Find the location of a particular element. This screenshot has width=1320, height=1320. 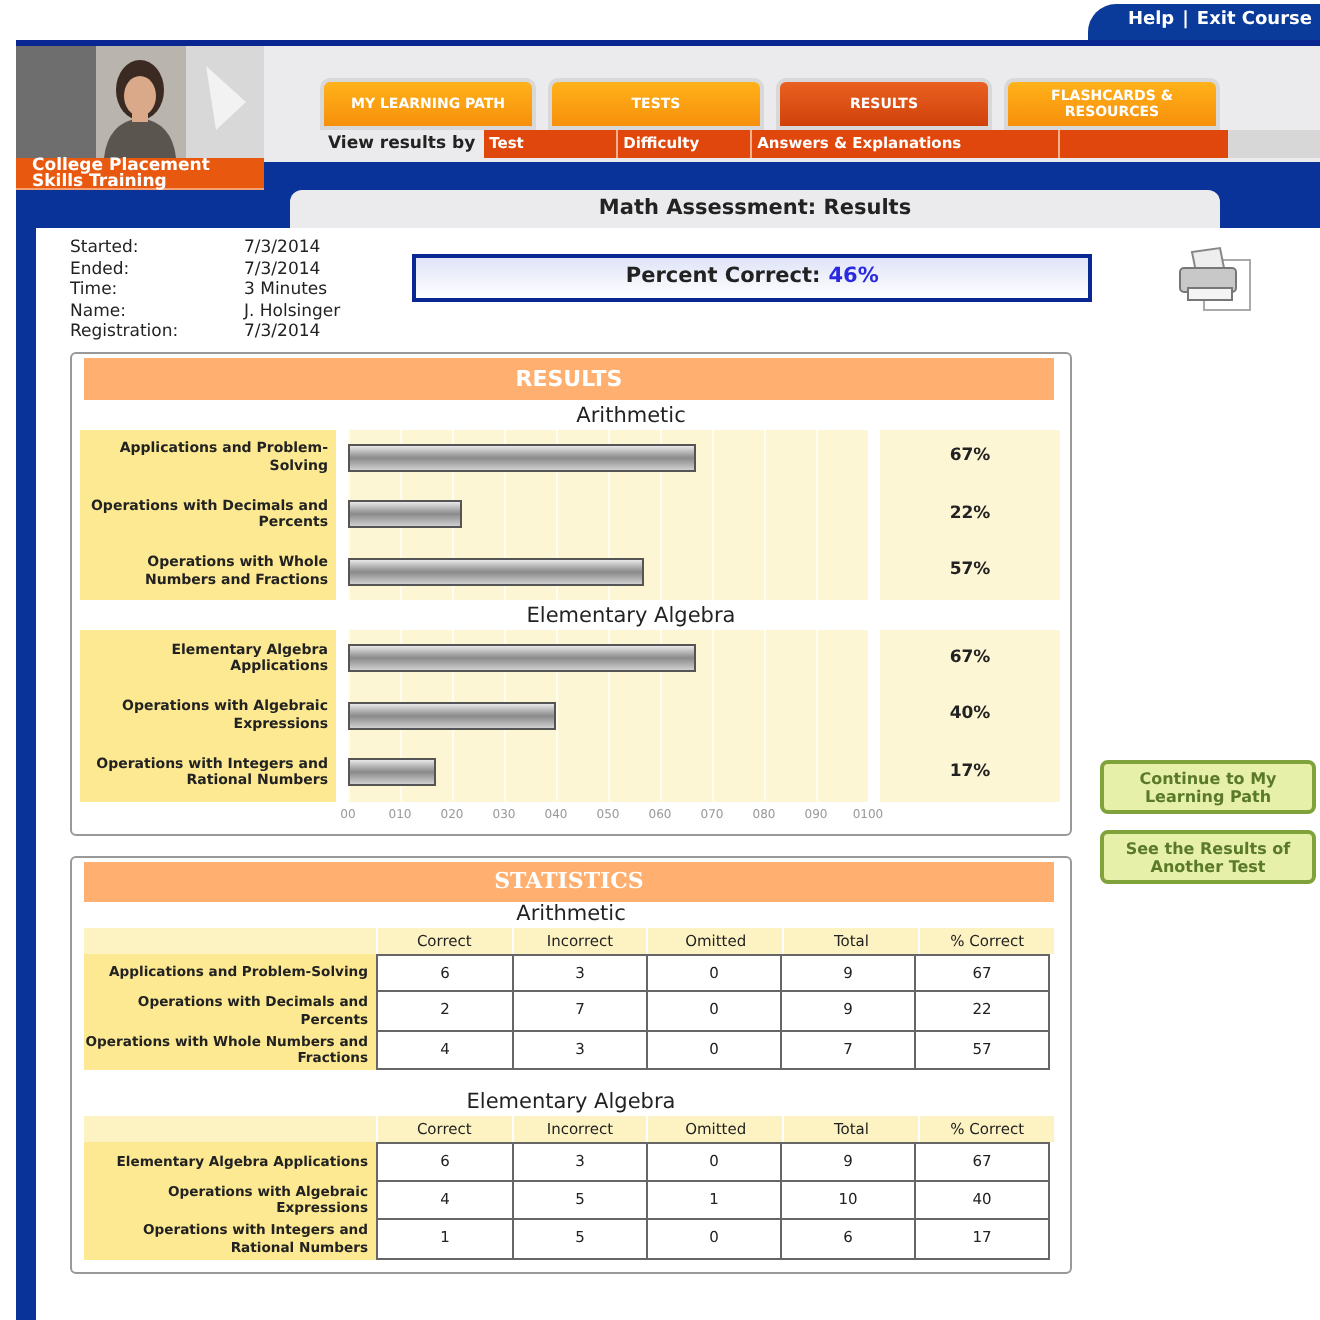

action-button: See the Results of Another Test is located at coordinates (1208, 857).